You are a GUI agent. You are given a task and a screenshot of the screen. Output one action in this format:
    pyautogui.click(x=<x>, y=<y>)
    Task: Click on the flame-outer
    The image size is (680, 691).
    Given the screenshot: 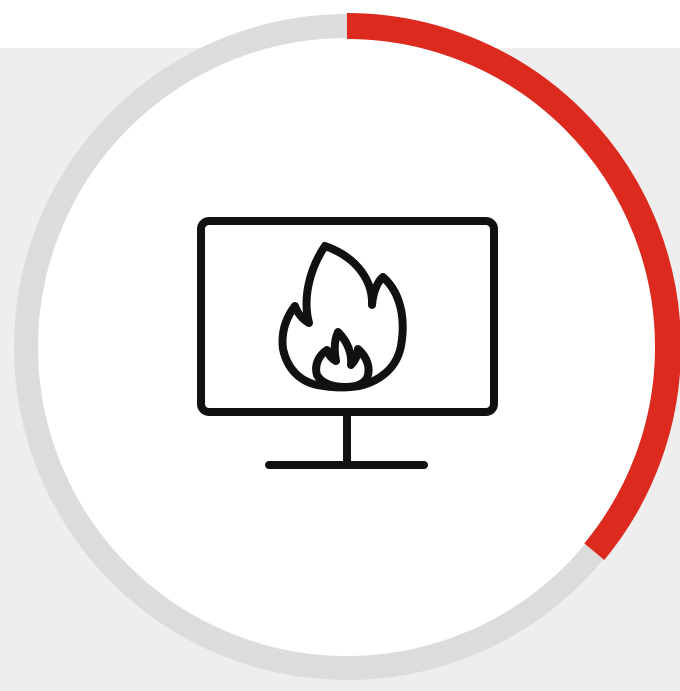 What is the action you would take?
    pyautogui.click(x=342, y=317)
    